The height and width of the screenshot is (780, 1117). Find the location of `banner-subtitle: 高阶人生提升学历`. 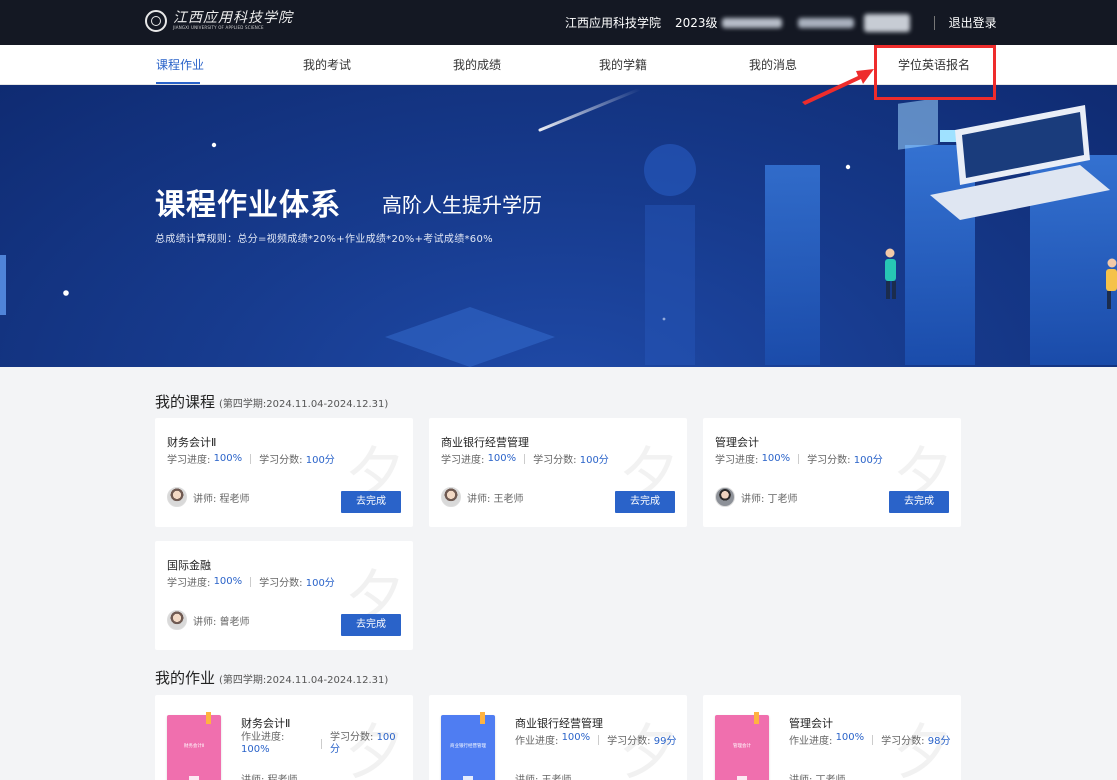

banner-subtitle: 高阶人生提升学历 is located at coordinates (462, 205).